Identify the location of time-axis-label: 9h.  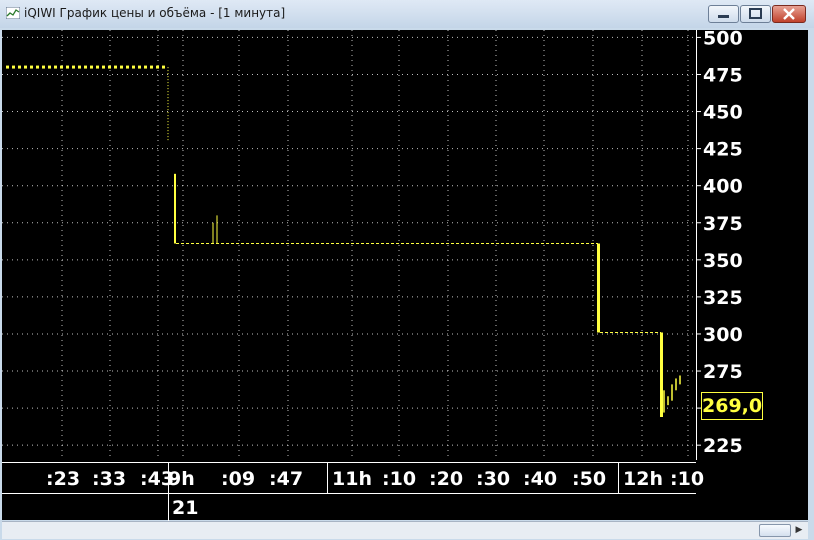
(181, 479).